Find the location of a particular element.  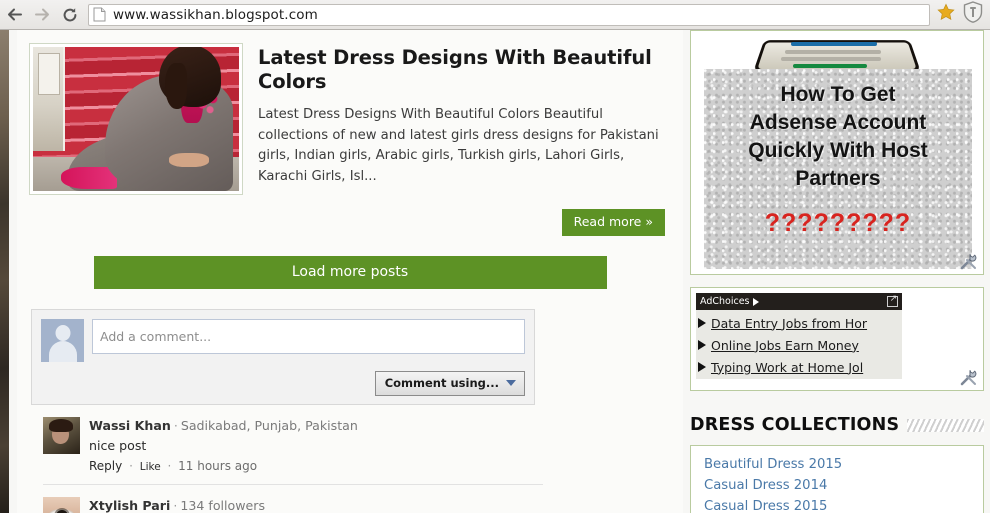

ad-link: Data Entry Jobs from Hor is located at coordinates (800, 323).